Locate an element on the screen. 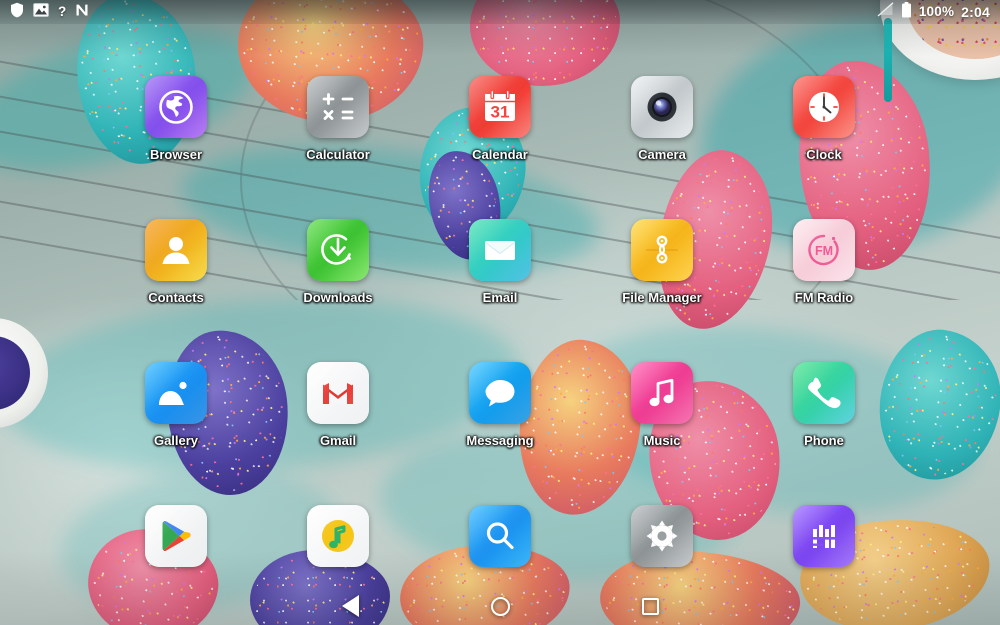  contacts-icon is located at coordinates (176, 250).